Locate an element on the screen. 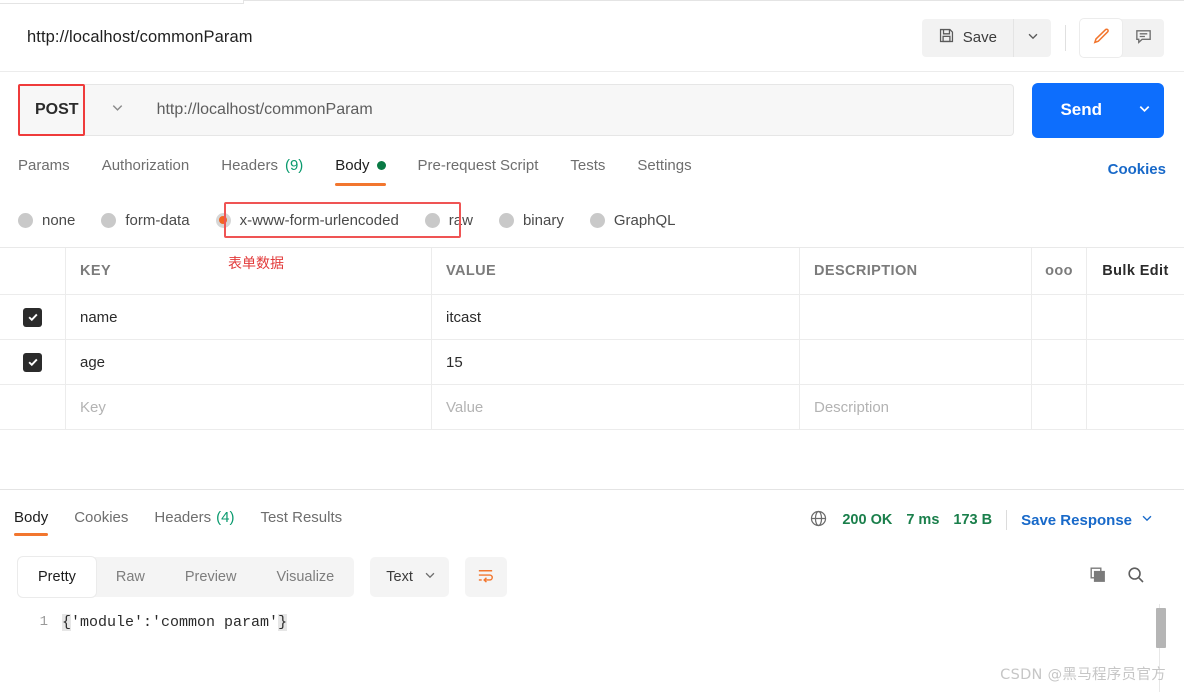  tab-tests: Tests is located at coordinates (587, 170).